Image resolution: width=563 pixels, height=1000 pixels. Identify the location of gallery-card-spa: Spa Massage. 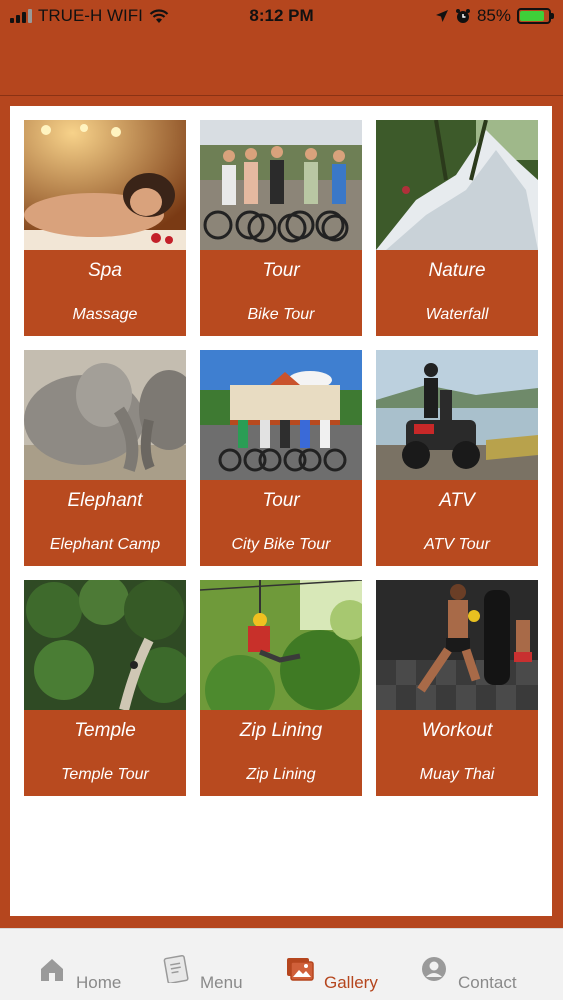
(105, 228).